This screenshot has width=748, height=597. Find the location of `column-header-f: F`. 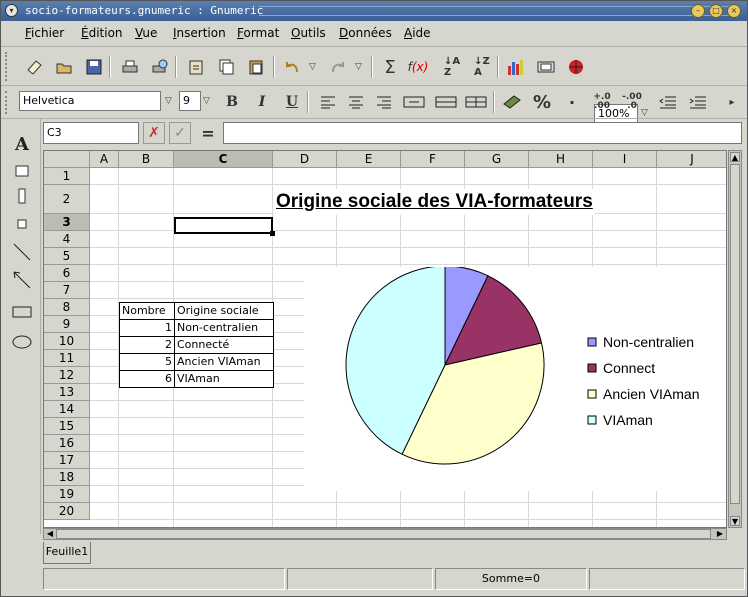

column-header-f: F is located at coordinates (433, 159).